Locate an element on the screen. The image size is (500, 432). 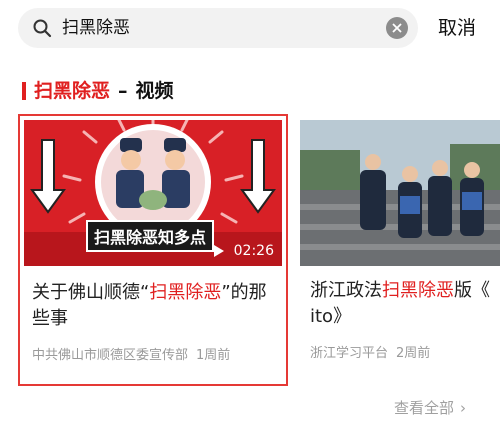
title-text-line2: ito》 is located at coordinates (331, 316).